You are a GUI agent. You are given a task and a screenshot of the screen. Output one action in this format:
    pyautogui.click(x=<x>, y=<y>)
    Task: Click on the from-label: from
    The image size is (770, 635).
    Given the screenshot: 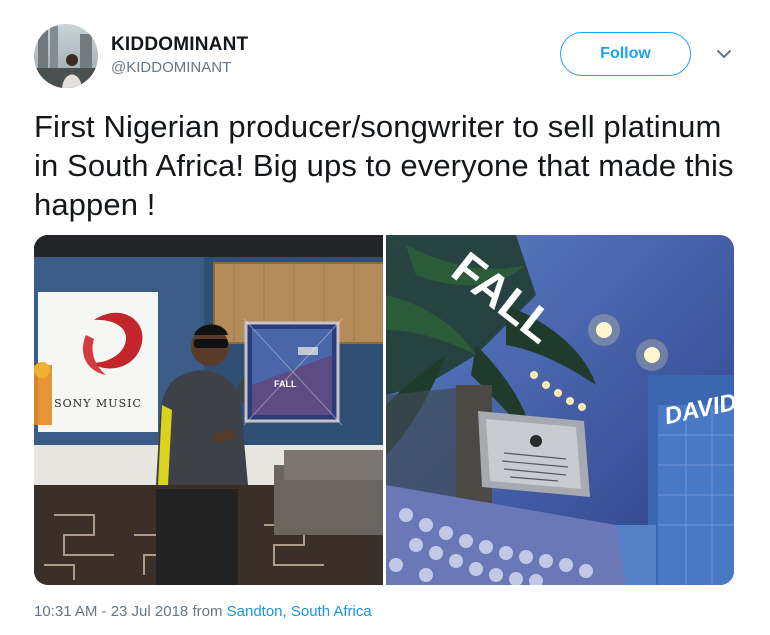 What is the action you would take?
    pyautogui.click(x=207, y=611)
    